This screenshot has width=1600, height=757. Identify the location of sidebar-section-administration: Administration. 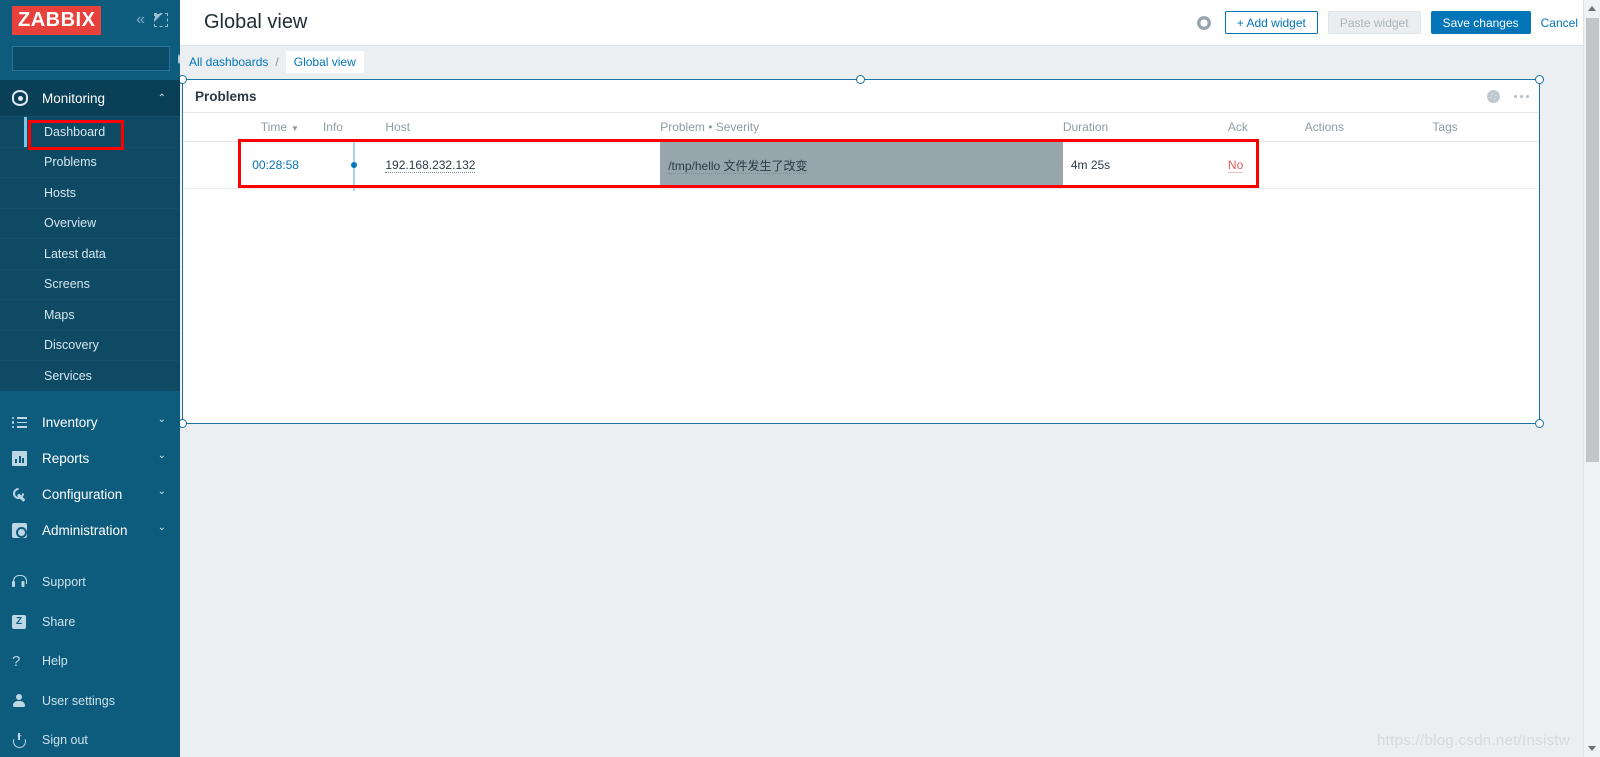
(90, 531).